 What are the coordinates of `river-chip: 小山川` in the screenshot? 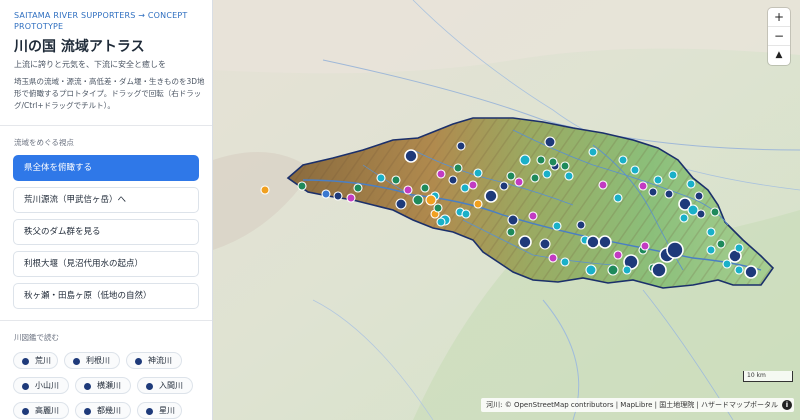 It's located at (41, 385).